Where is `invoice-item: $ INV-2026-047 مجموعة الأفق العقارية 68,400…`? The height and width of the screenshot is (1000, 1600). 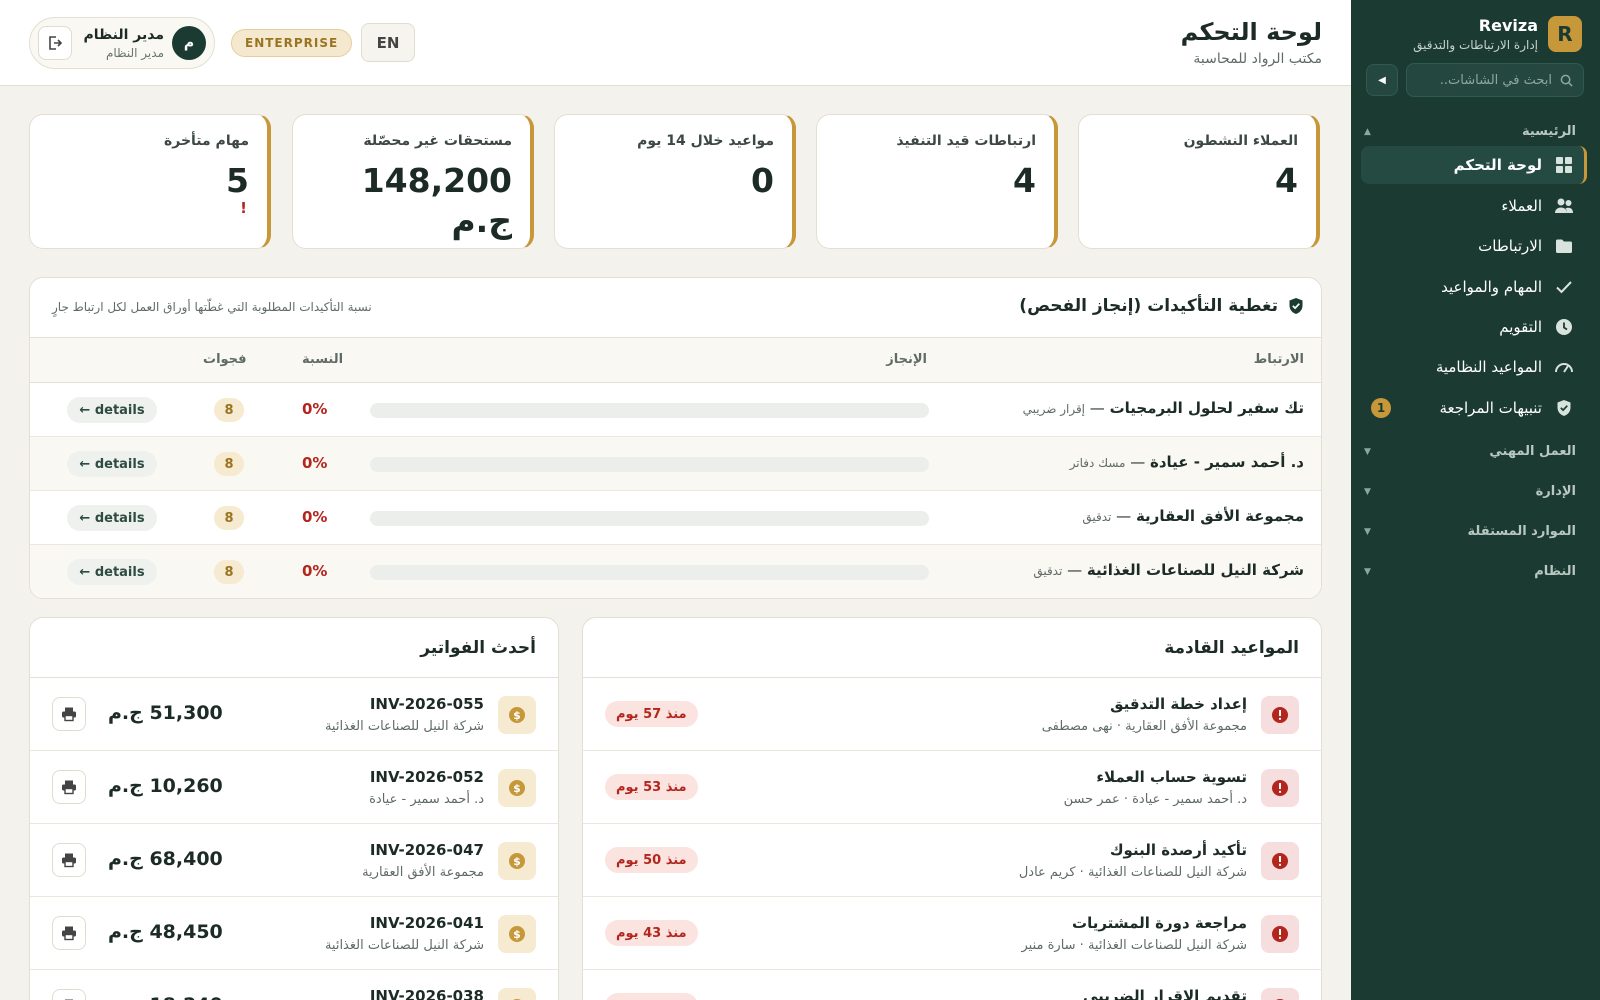
invoice-item: $ INV-2026-047 مجموعة الأفق العقارية 68,400… is located at coordinates (294, 860).